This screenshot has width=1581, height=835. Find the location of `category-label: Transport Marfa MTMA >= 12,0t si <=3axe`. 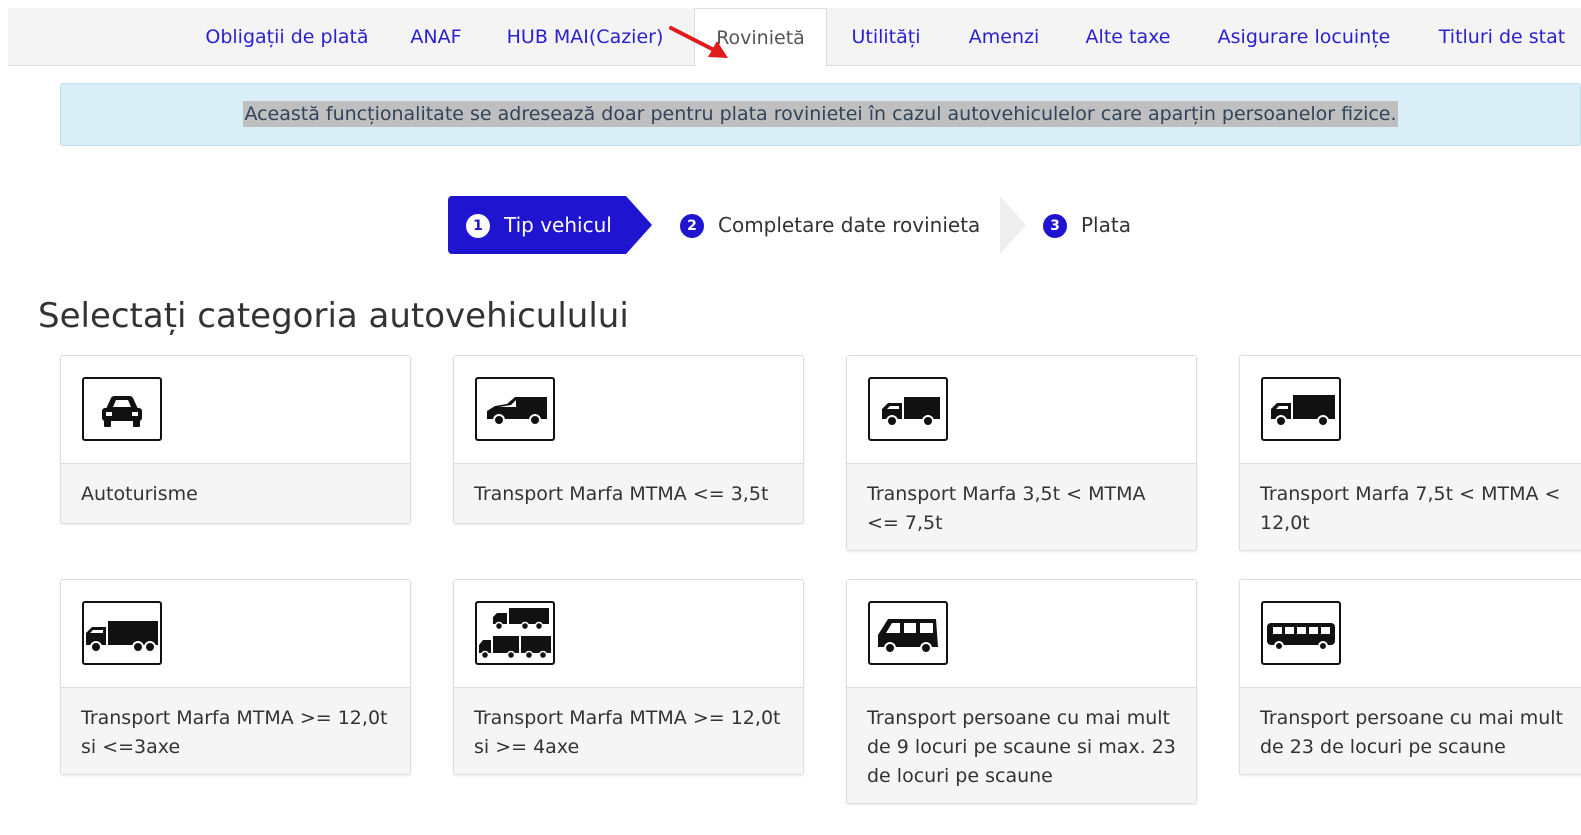

category-label: Transport Marfa MTMA >= 12,0t si <=3axe is located at coordinates (235, 731).